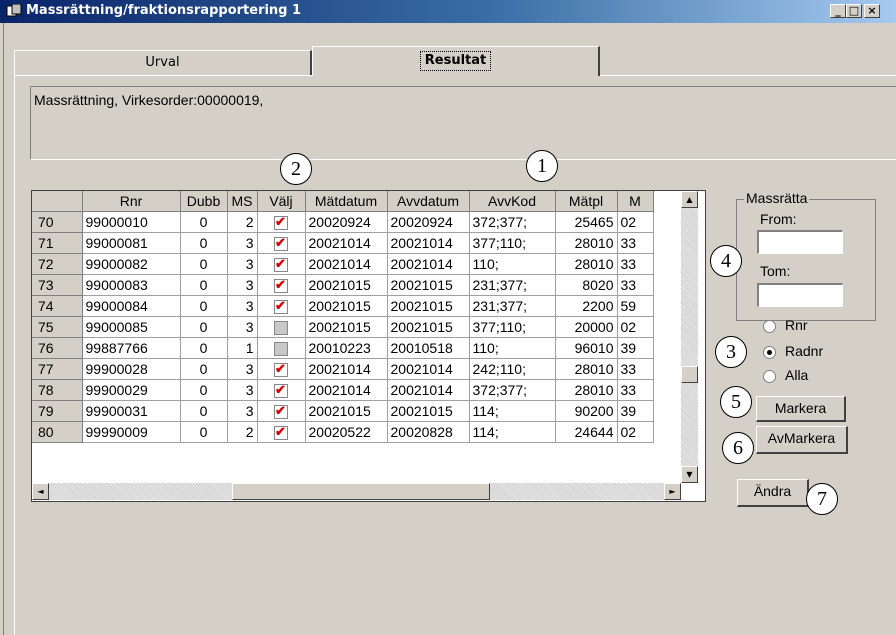 This screenshot has height=635, width=896. What do you see at coordinates (57, 306) in the screenshot?
I see `row-header: 74` at bounding box center [57, 306].